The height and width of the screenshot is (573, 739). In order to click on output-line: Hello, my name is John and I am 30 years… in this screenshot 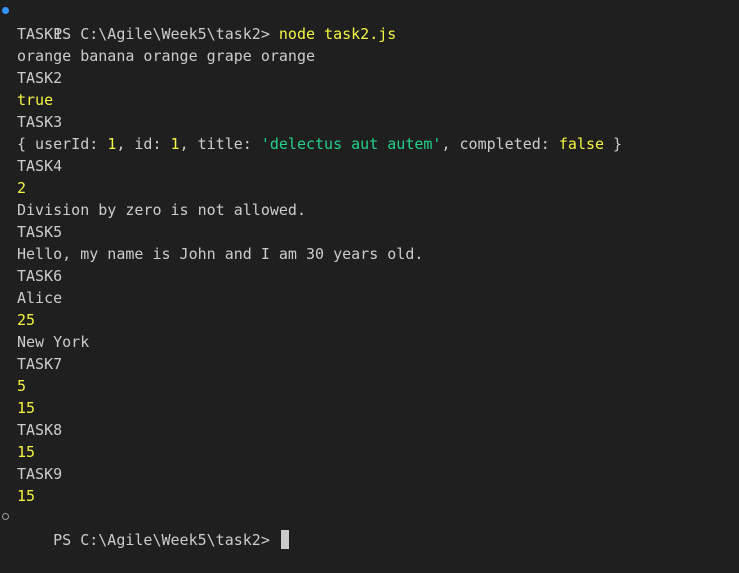, I will do `click(369, 254)`.